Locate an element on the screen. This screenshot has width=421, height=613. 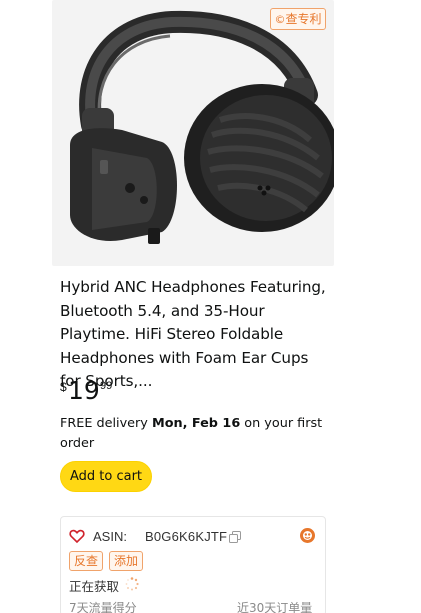
extension-logo-icon is located at coordinates (307, 535).